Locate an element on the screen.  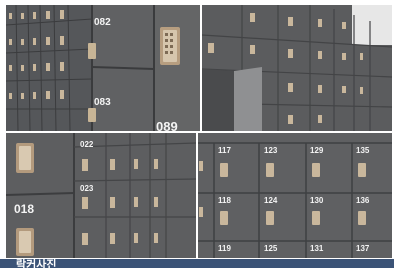
locker-number-018: 018 is located at coordinates (24, 209).